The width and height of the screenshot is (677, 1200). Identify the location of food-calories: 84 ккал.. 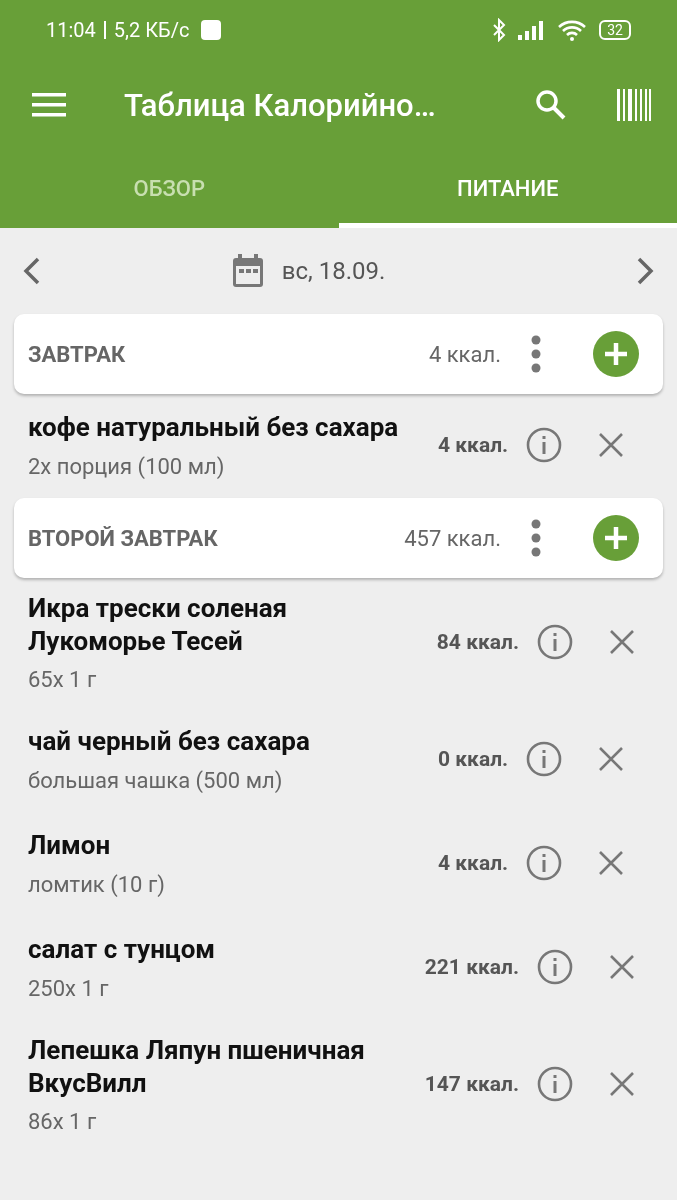
(477, 642).